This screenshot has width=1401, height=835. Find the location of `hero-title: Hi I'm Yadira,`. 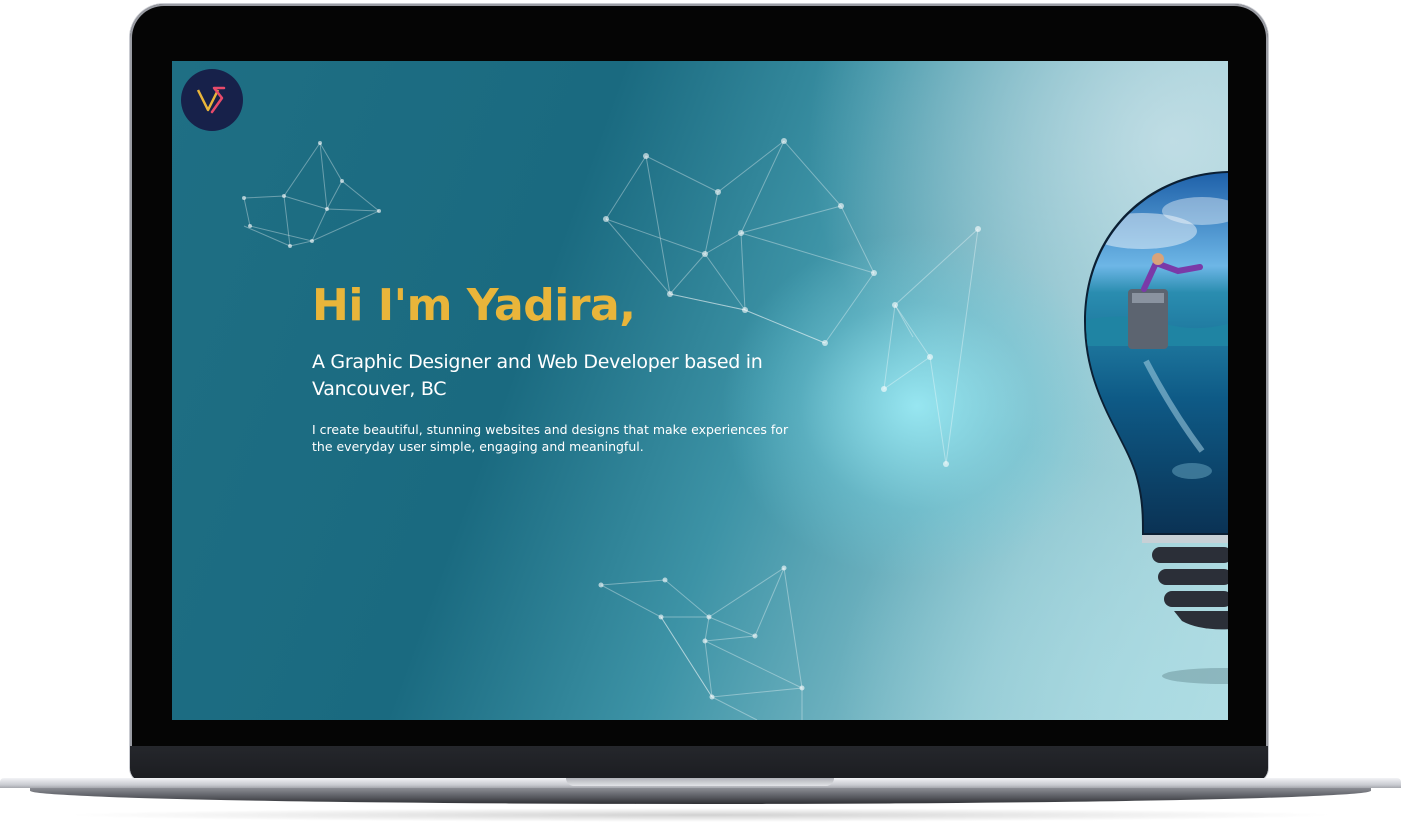

hero-title: Hi I'm Yadira, is located at coordinates (474, 305).